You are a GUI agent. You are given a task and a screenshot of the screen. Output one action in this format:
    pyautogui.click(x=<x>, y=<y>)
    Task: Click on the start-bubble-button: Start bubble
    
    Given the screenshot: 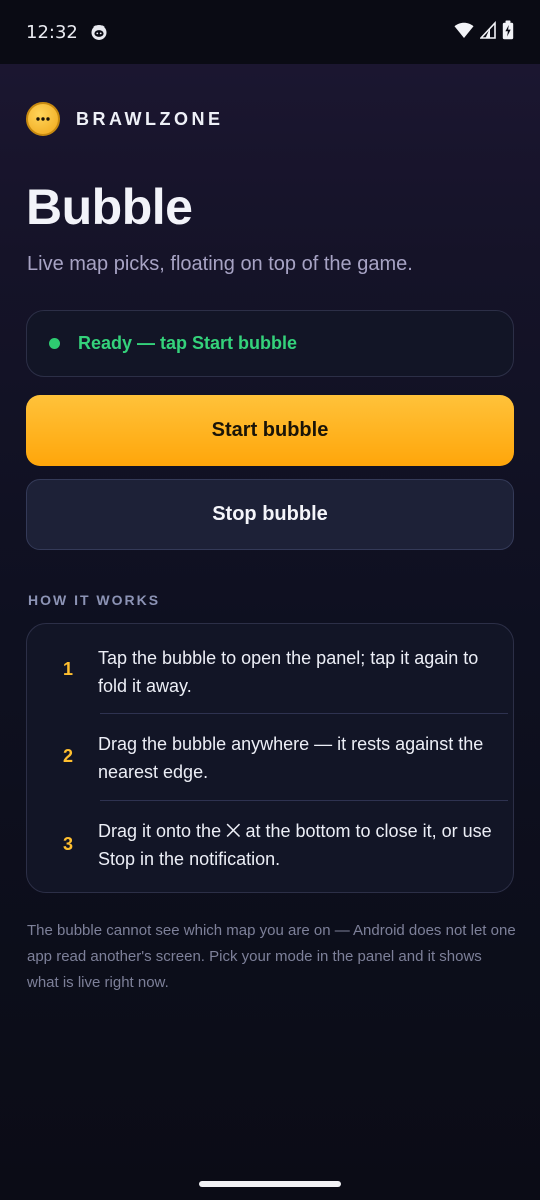 What is the action you would take?
    pyautogui.click(x=270, y=430)
    